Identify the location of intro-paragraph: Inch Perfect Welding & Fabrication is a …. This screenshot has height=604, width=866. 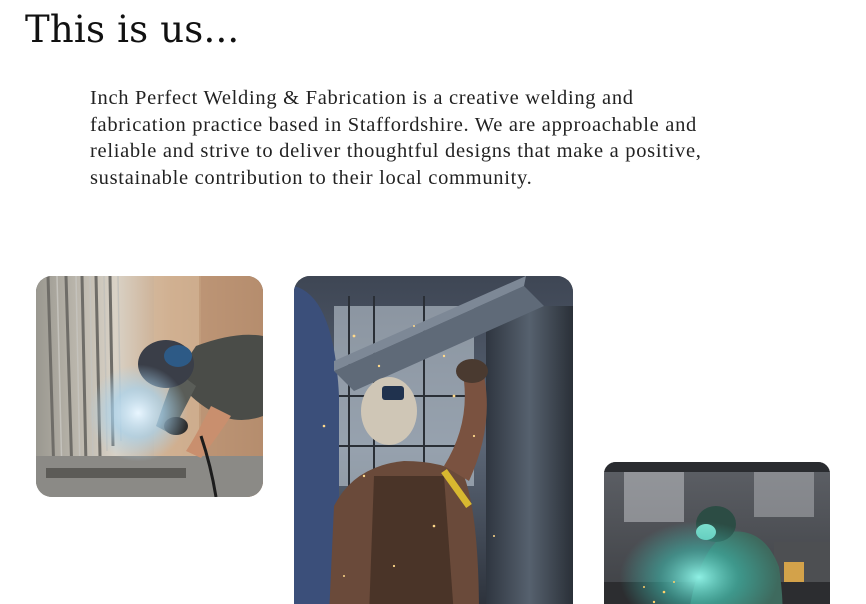
(396, 138).